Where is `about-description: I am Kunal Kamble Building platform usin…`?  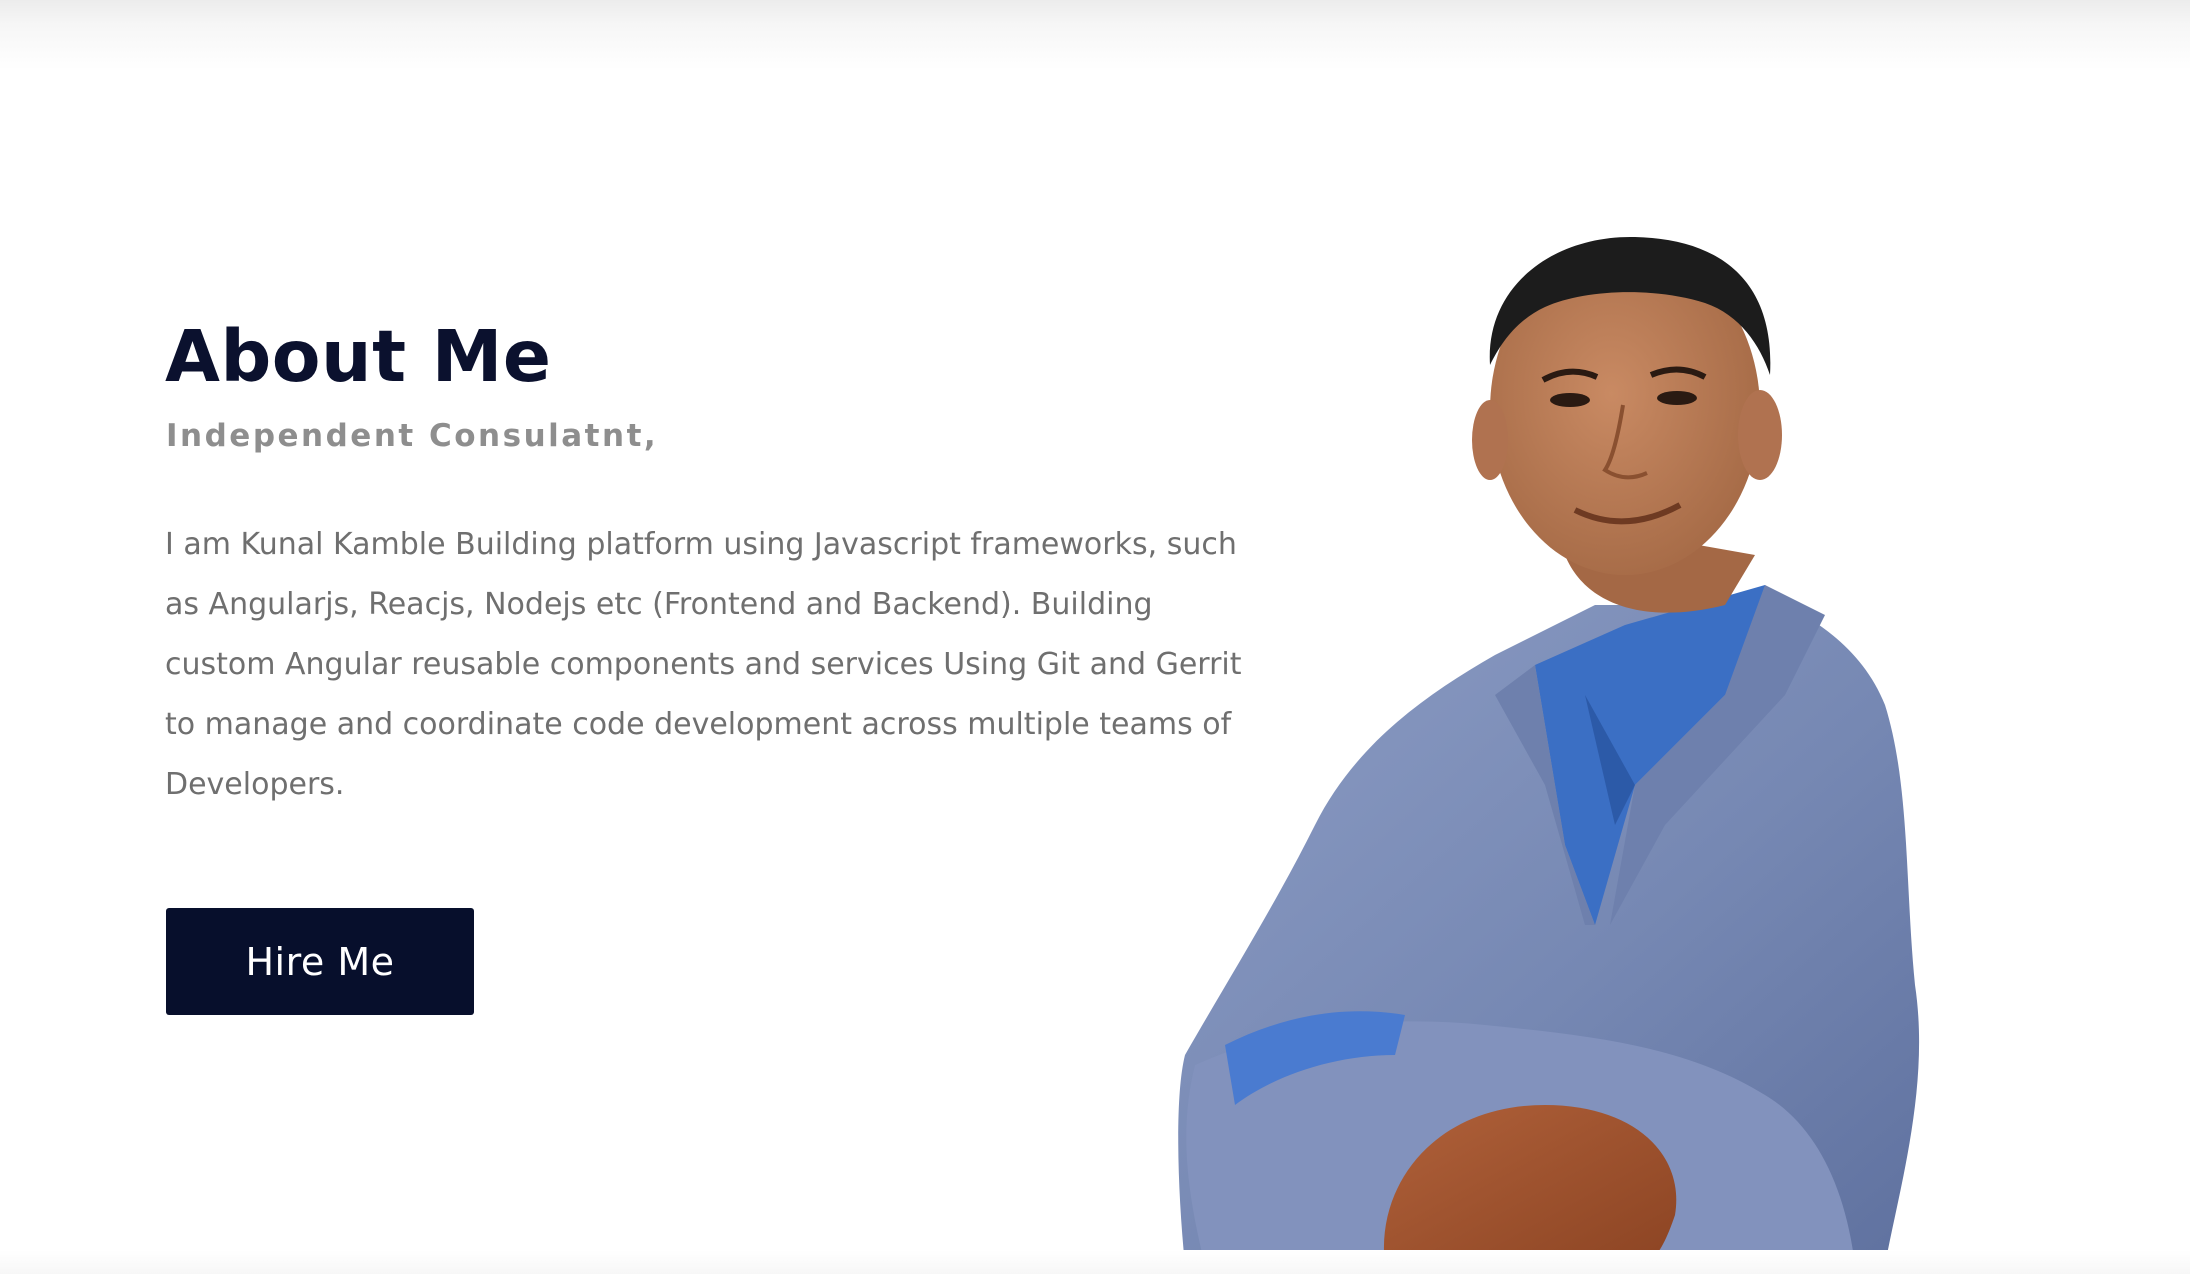
about-description: I am Kunal Kamble Building platform usin… is located at coordinates (703, 664).